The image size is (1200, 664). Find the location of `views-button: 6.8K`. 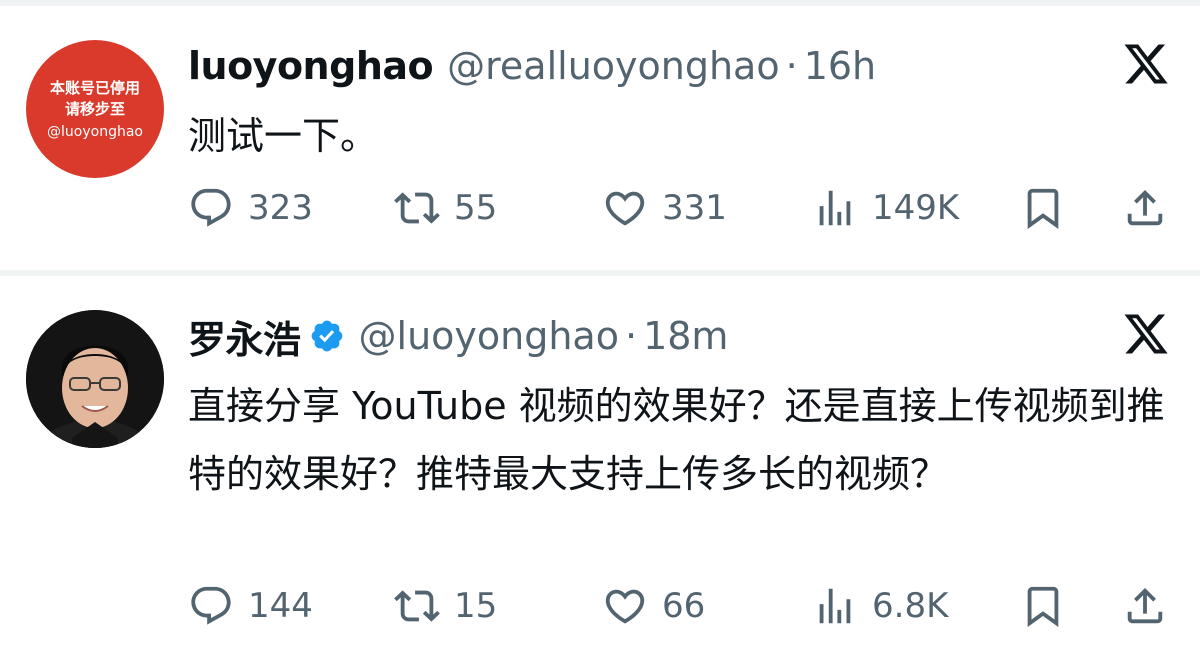

views-button: 6.8K is located at coordinates (880, 606).